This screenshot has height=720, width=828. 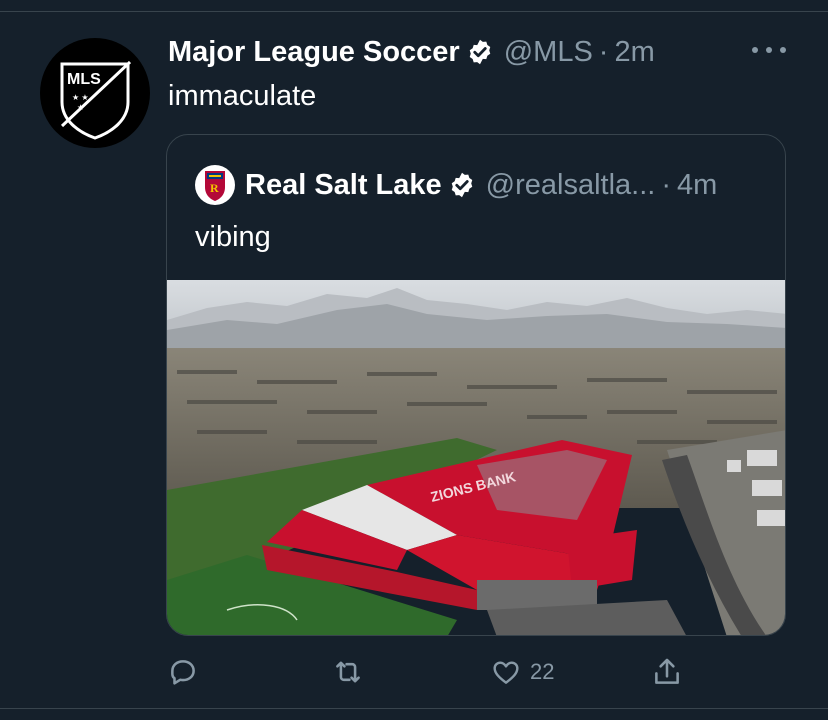 I want to click on quoted-tweet-header: R Real Salt Lake @realsaltla... · 4m, so click(x=456, y=185).